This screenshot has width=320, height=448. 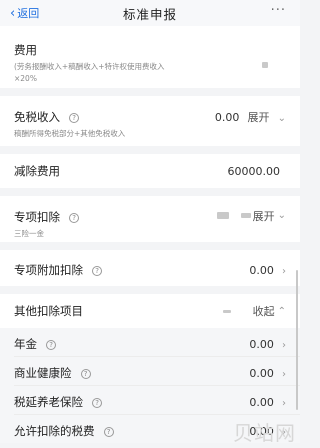 What do you see at coordinates (264, 311) in the screenshot?
I see `collapse-toggle: 收起` at bounding box center [264, 311].